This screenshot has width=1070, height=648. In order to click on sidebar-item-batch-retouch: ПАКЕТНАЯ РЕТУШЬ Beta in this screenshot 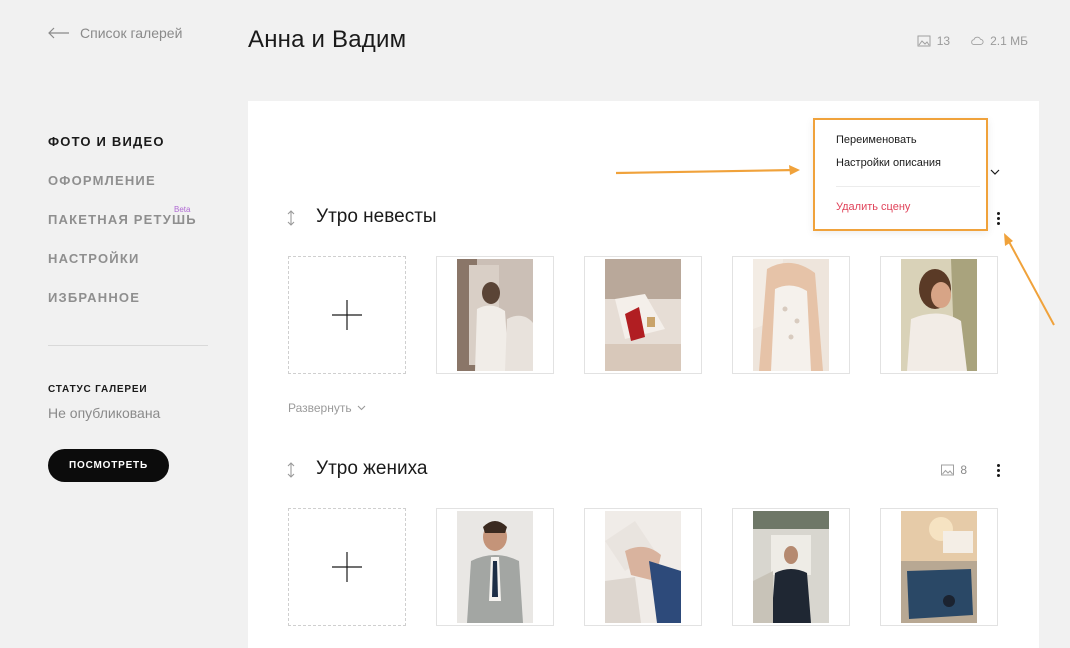, I will do `click(128, 228)`.